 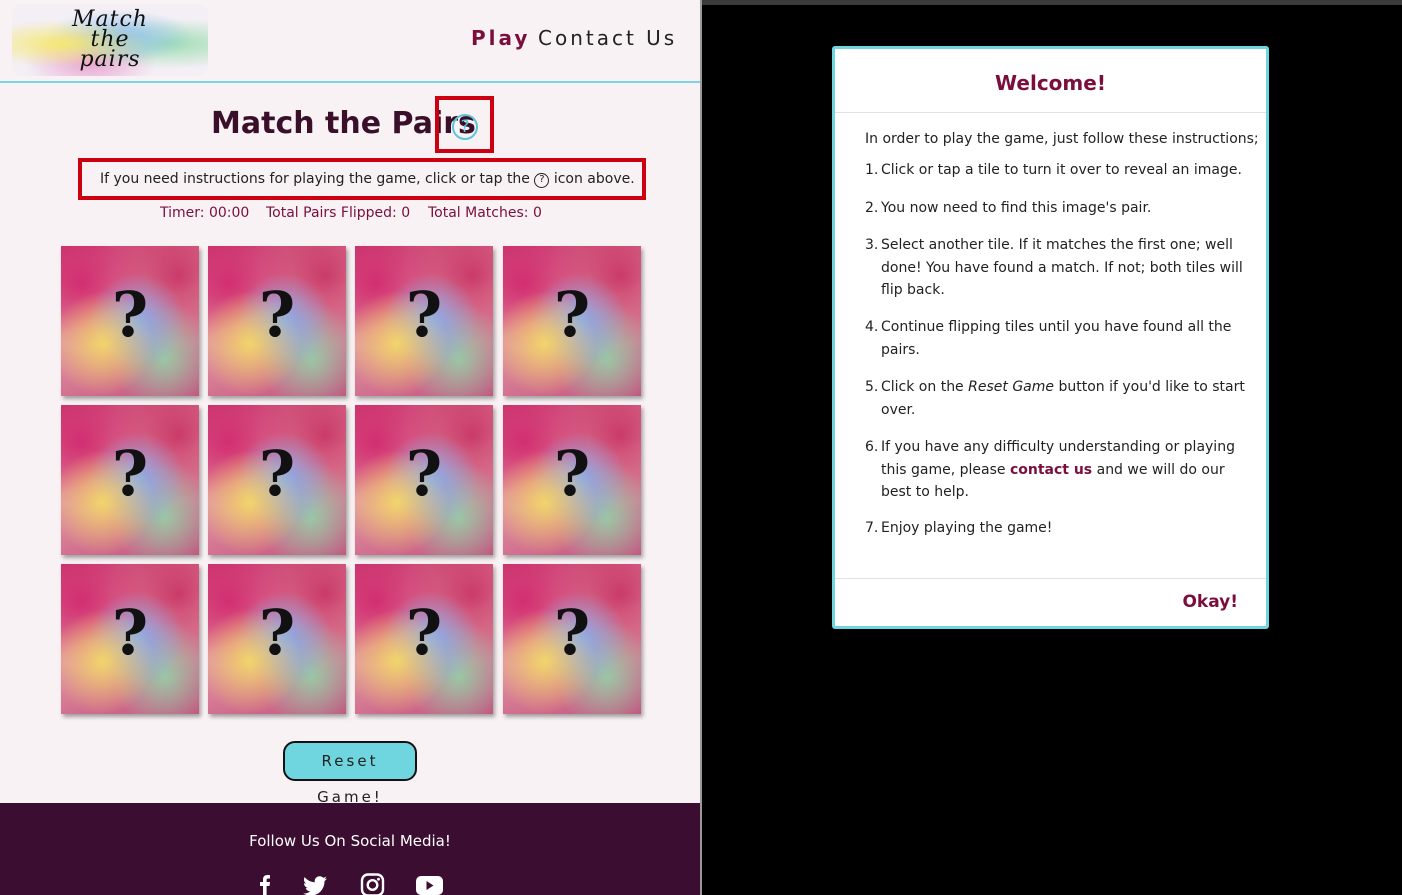 I want to click on matches-stat: Total Matches: 0, so click(x=485, y=213).